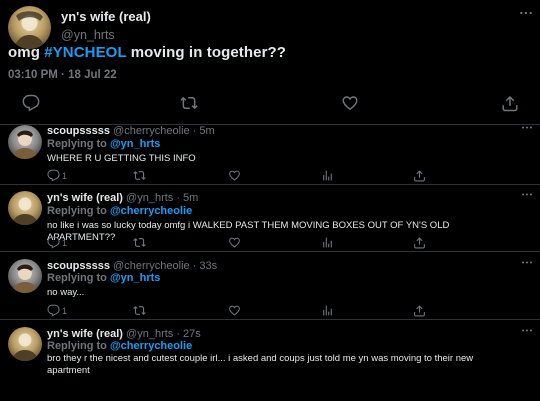 The height and width of the screenshot is (401, 540). I want to click on handle-time: @yn_hrts · 27s, so click(163, 334).